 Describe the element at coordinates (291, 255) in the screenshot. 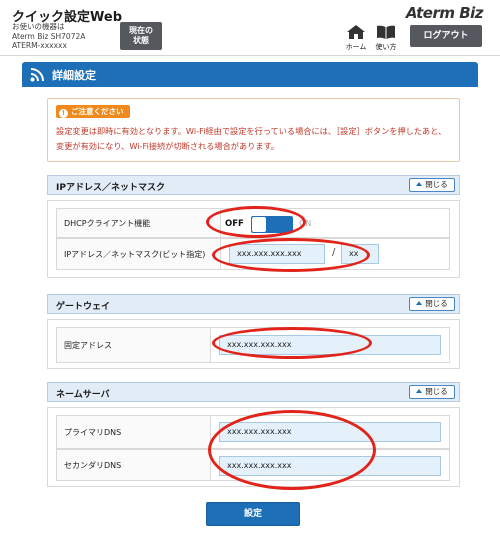

I see `annotation-circle-ip` at that location.